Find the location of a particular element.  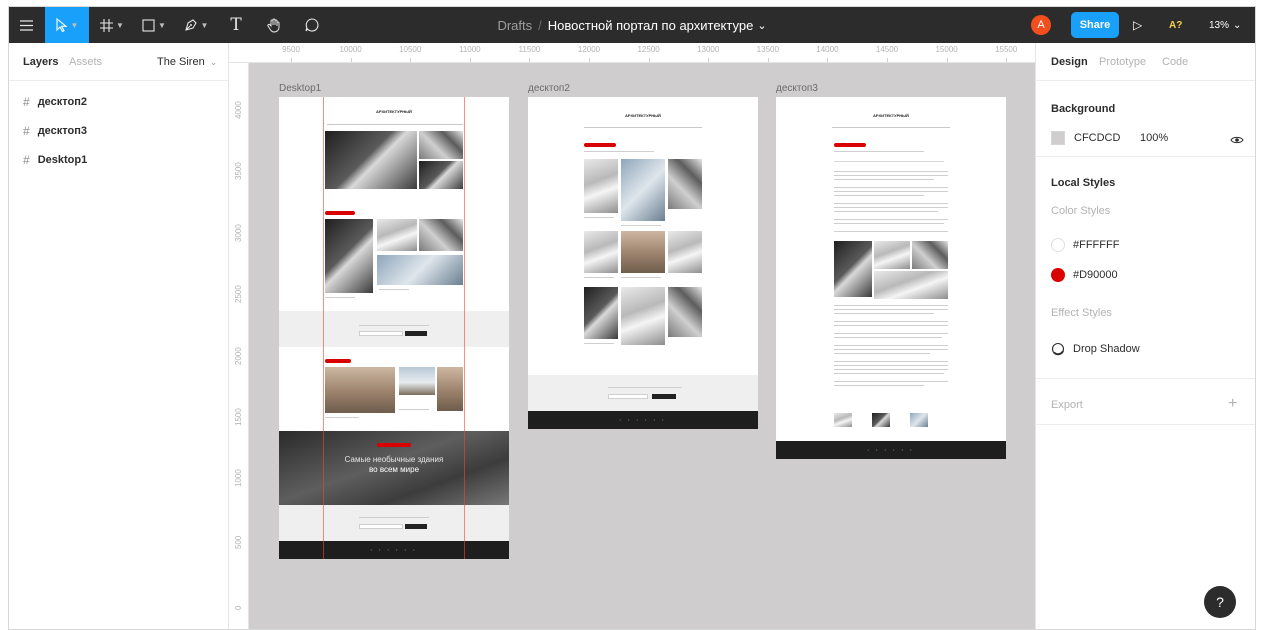

section-tag is located at coordinates (340, 213).